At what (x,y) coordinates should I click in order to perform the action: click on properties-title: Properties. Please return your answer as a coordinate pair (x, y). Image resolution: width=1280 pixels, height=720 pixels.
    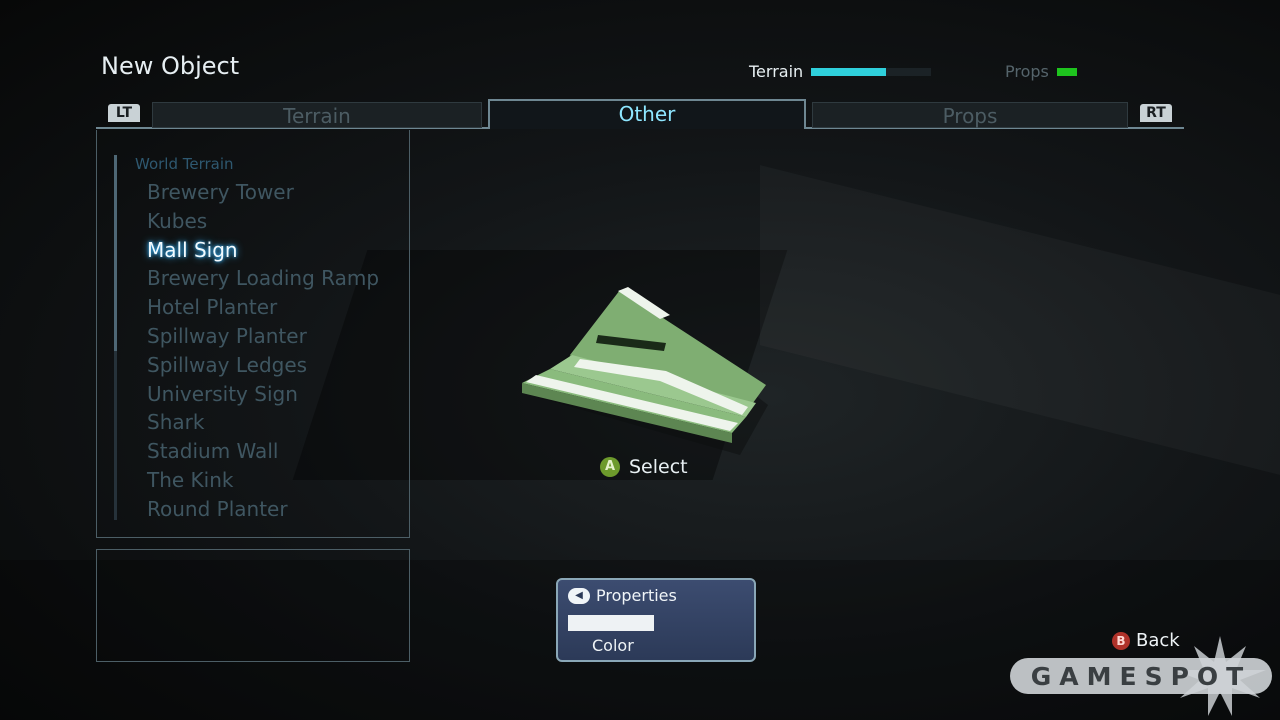
    Looking at the image, I should click on (636, 595).